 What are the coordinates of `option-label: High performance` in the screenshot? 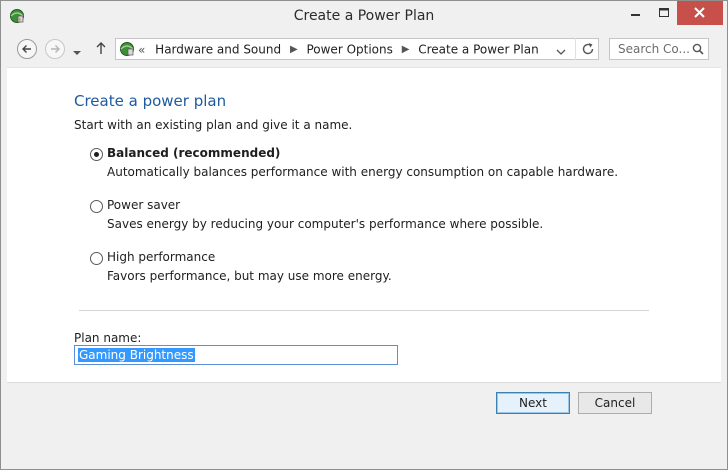 It's located at (161, 257).